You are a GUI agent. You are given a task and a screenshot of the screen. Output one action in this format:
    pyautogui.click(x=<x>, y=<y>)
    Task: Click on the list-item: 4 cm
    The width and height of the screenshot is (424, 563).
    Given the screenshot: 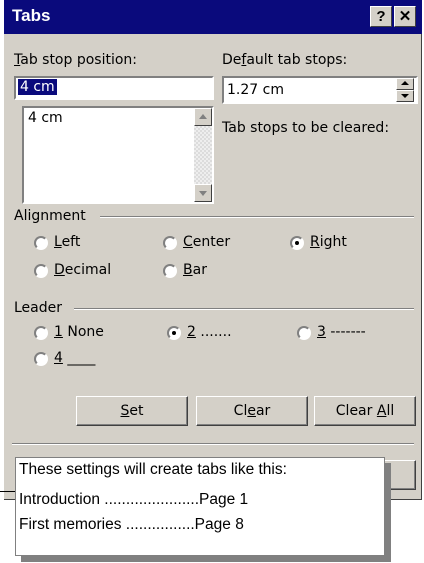 What is the action you would take?
    pyautogui.click(x=45, y=118)
    